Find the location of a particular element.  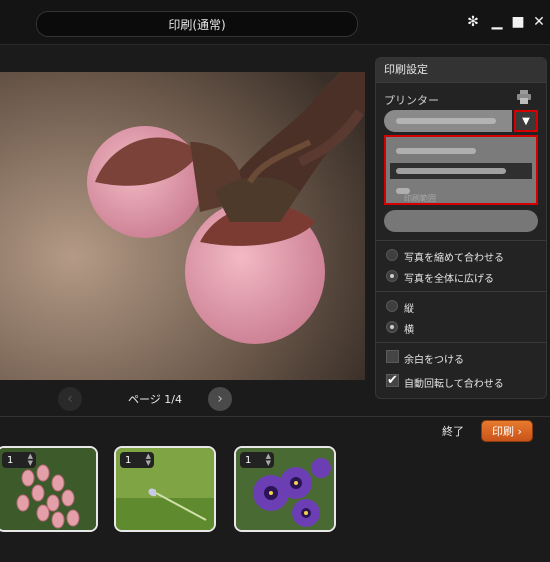

thumbnail-page-2: 1 ▲ ▼ is located at coordinates (165, 489).